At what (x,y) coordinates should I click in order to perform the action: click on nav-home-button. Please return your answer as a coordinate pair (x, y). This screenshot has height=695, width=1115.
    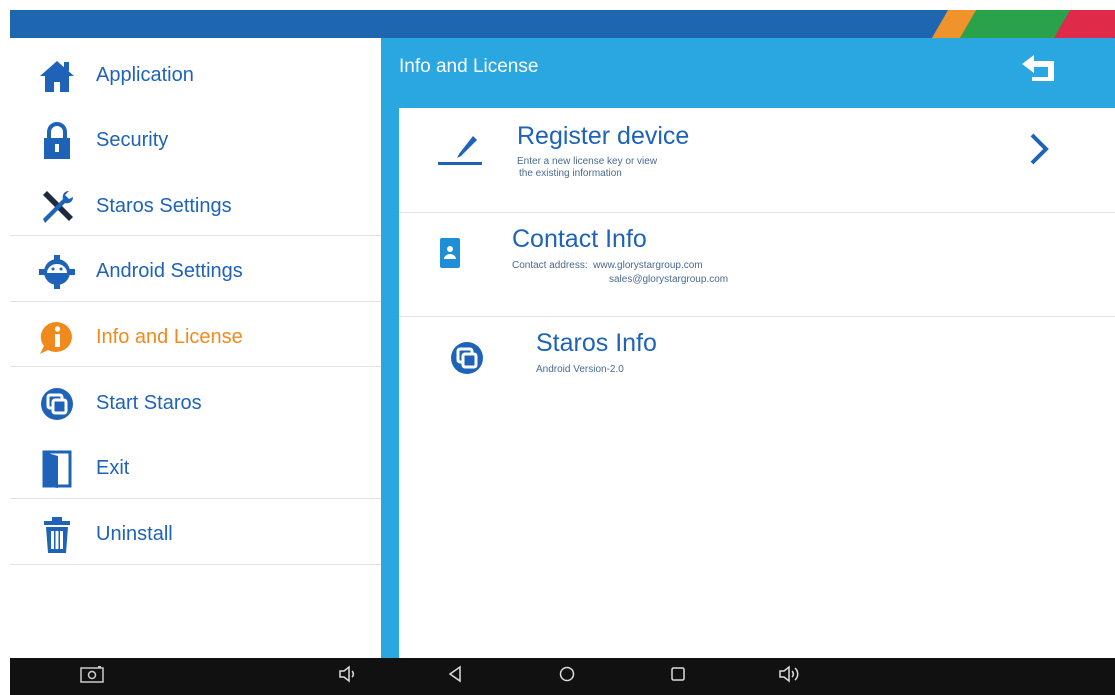
    Looking at the image, I should click on (567, 676).